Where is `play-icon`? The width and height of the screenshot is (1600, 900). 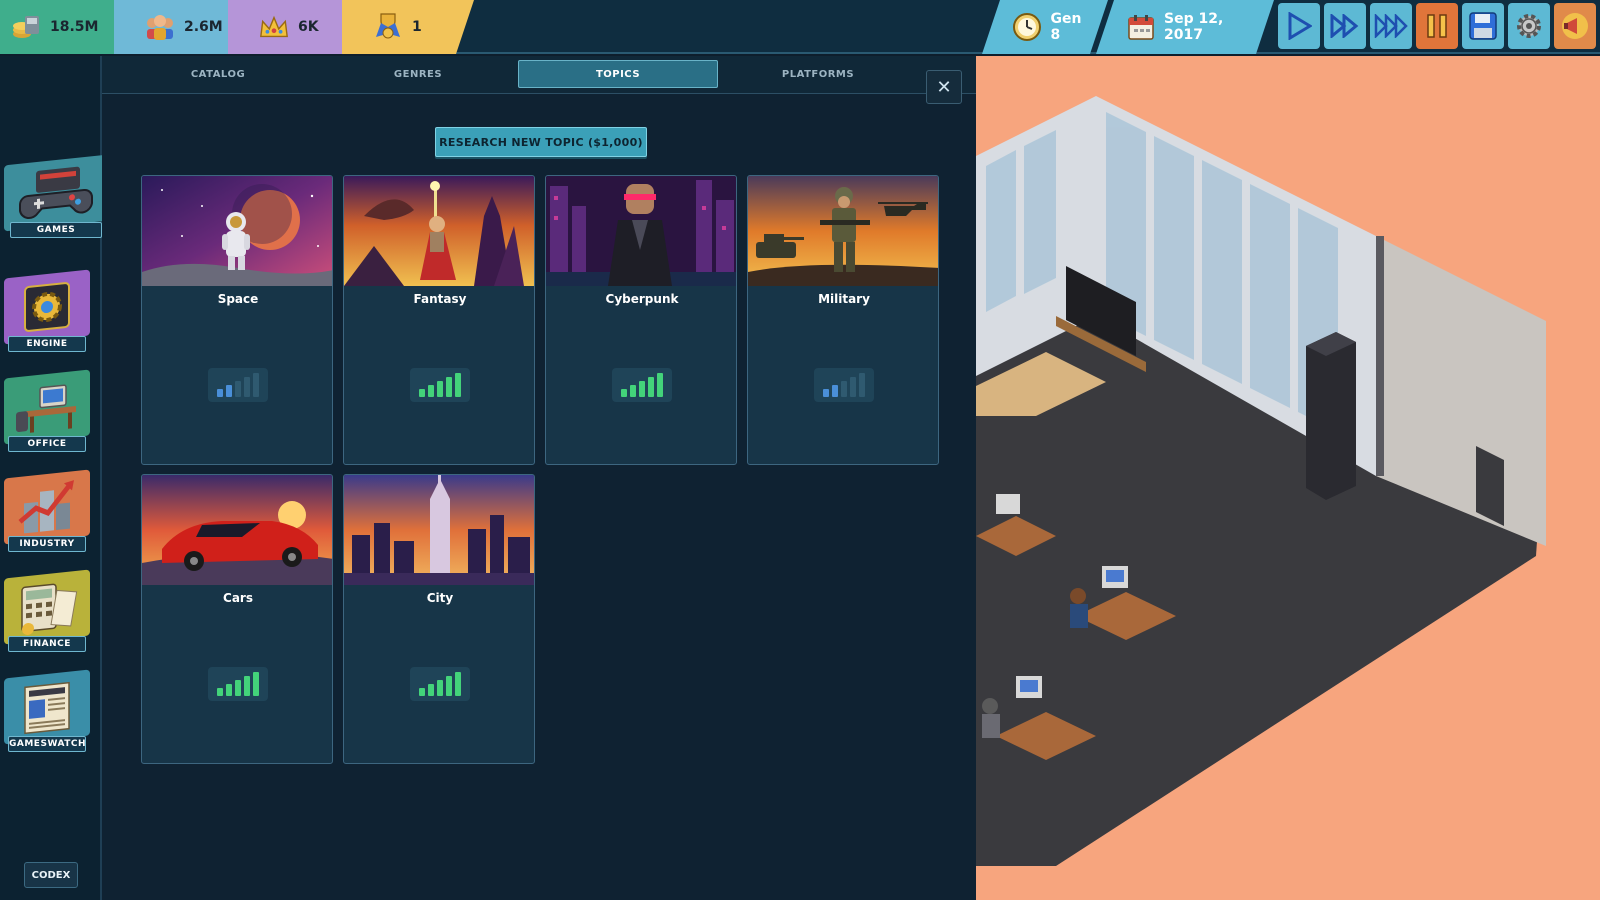 play-icon is located at coordinates (1300, 26).